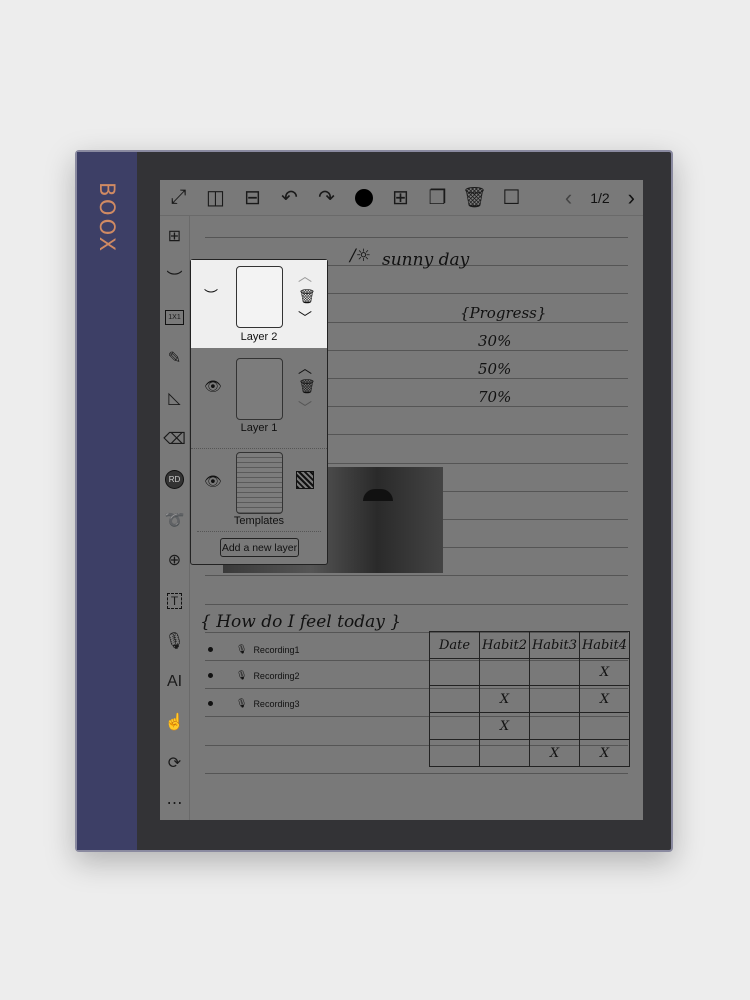 Image resolution: width=750 pixels, height=1000 pixels. What do you see at coordinates (503, 313) in the screenshot?
I see `progress-title: {Progress}` at bounding box center [503, 313].